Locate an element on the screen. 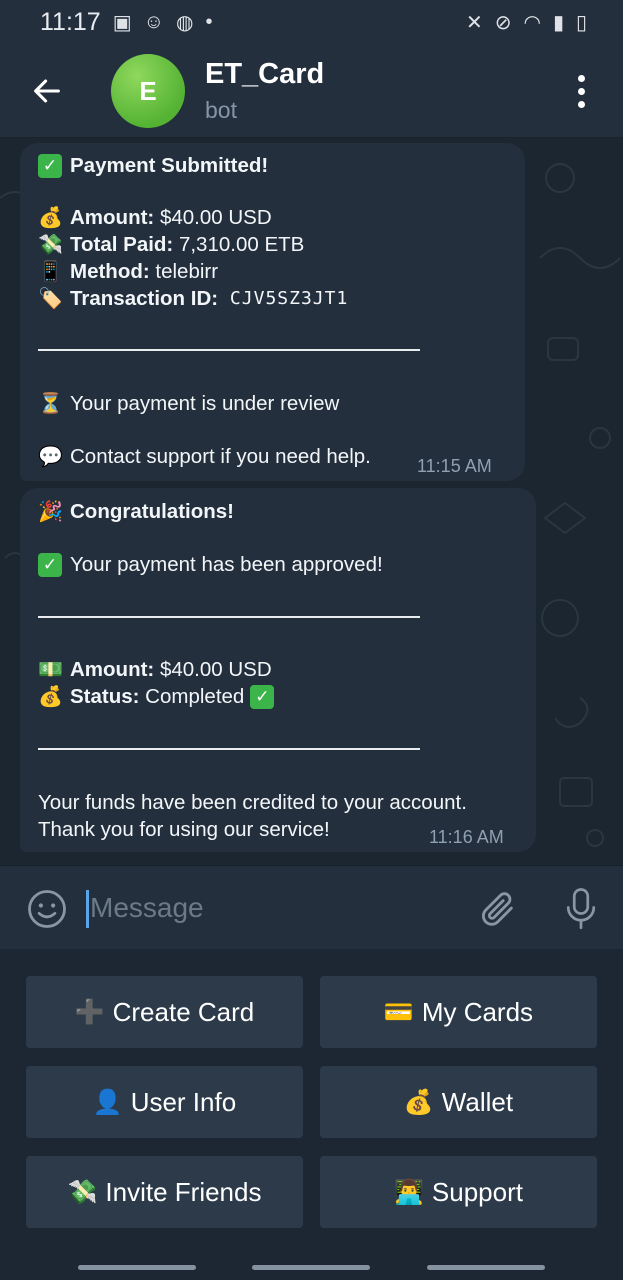  paperclip-icon is located at coordinates (497, 909).